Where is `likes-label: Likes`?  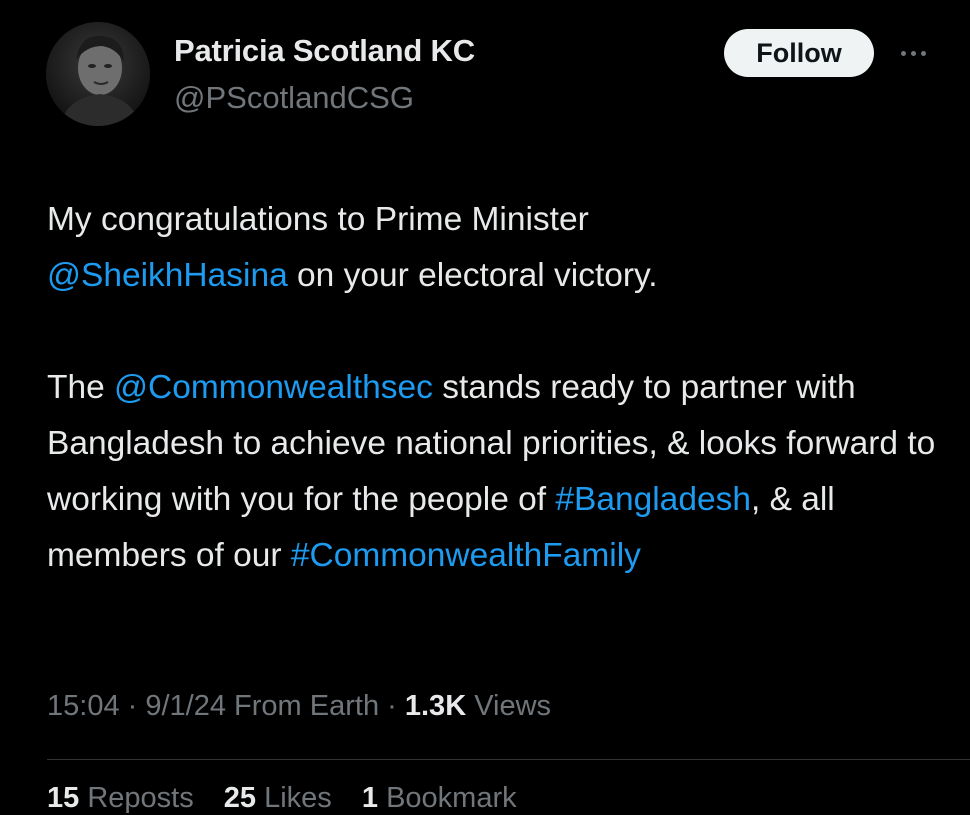 likes-label: Likes is located at coordinates (294, 798).